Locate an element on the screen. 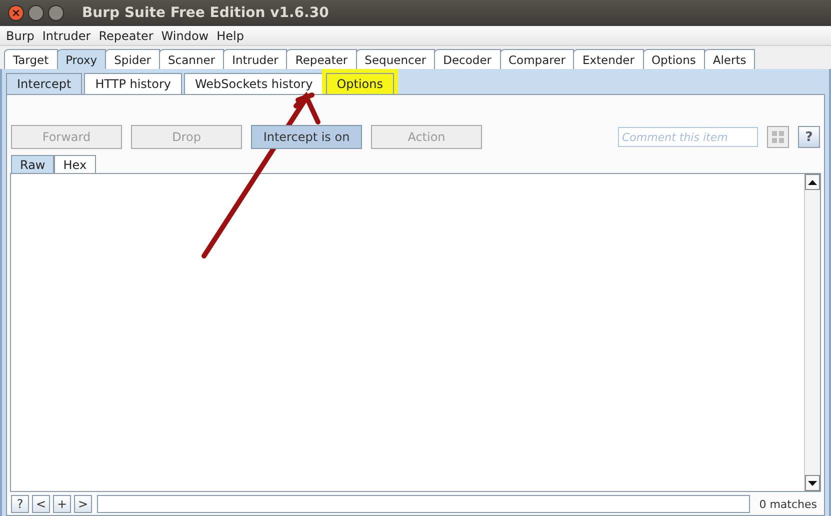  tab: Alerts is located at coordinates (730, 59).